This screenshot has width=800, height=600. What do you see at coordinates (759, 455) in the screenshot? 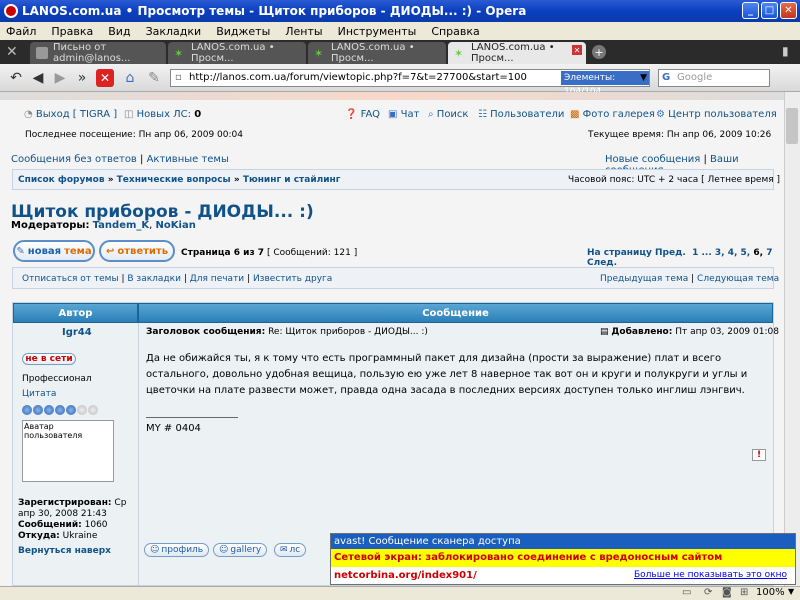
I see `report-post-icon: !` at bounding box center [759, 455].